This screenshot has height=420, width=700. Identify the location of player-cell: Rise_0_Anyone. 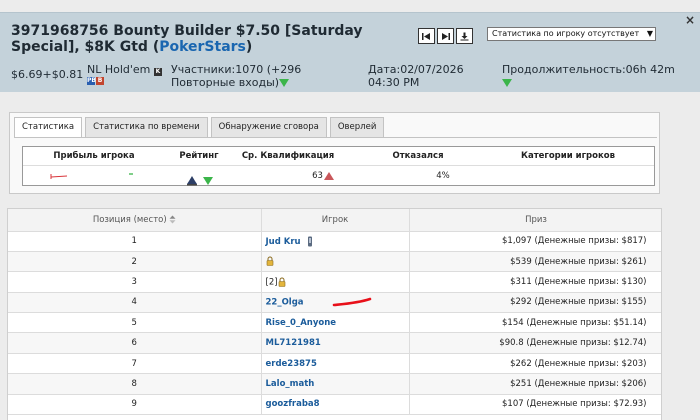
(335, 323).